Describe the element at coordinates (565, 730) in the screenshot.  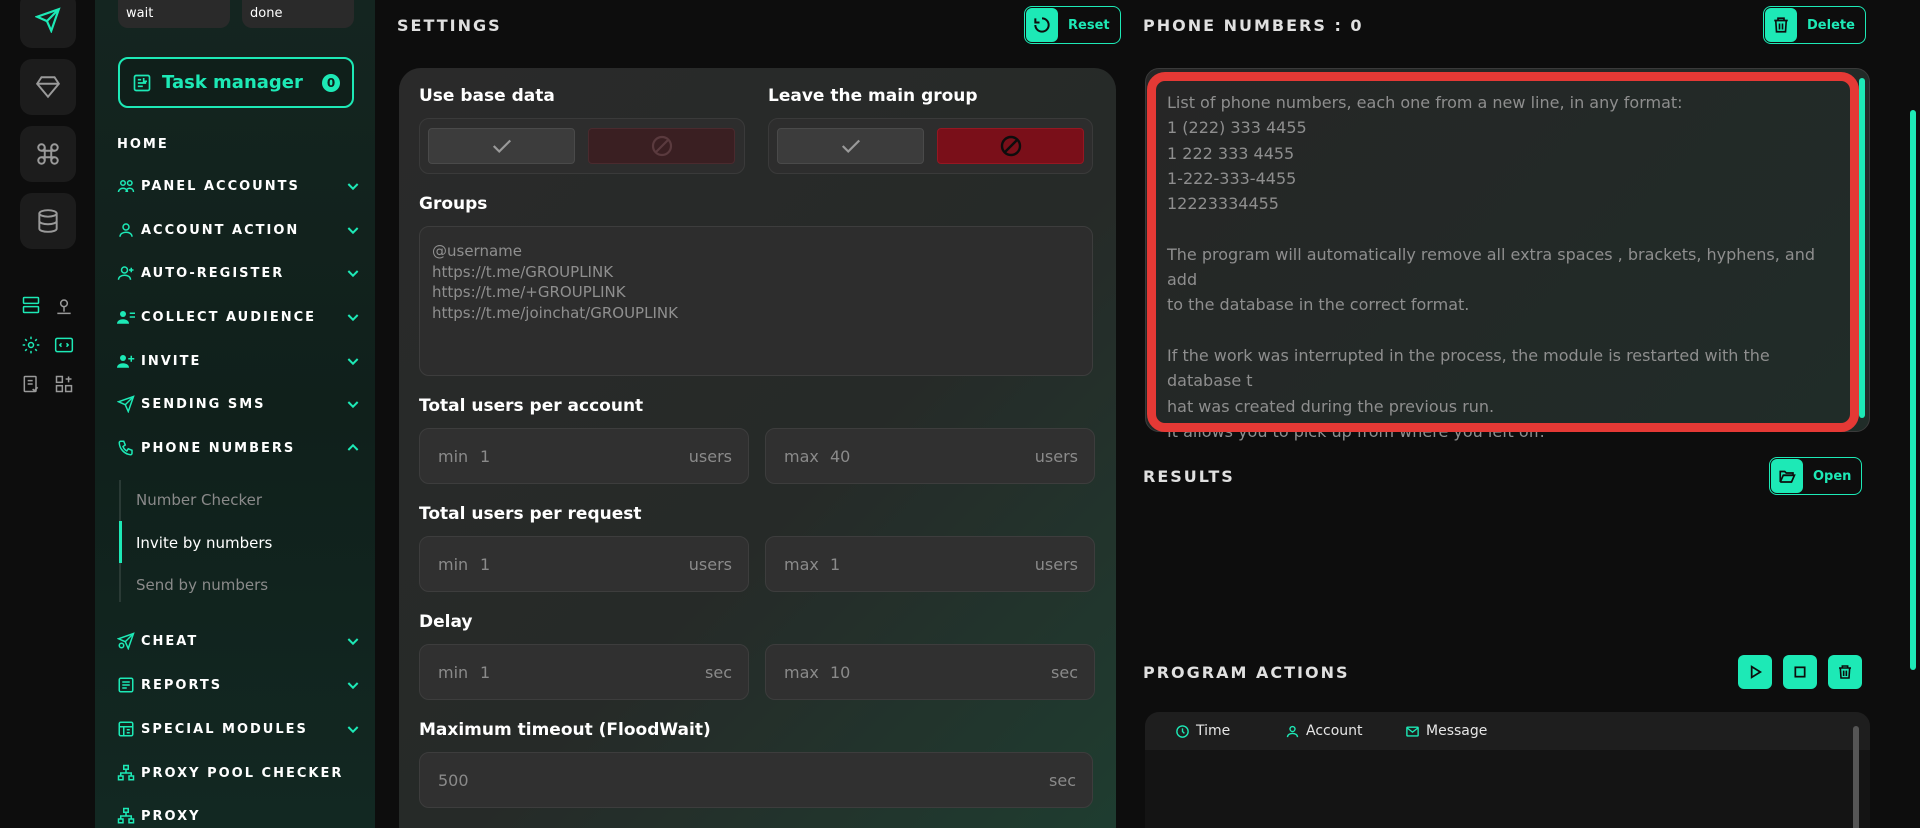
I see `floodwait-label: Maximum timeout (FloodWait)` at that location.